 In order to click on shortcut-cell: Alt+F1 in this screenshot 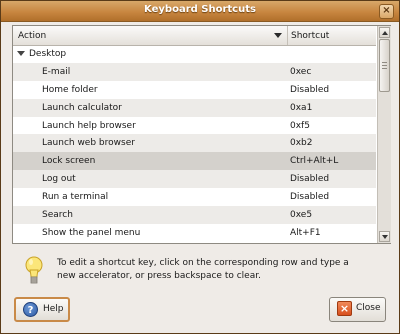, I will do `click(305, 232)`.